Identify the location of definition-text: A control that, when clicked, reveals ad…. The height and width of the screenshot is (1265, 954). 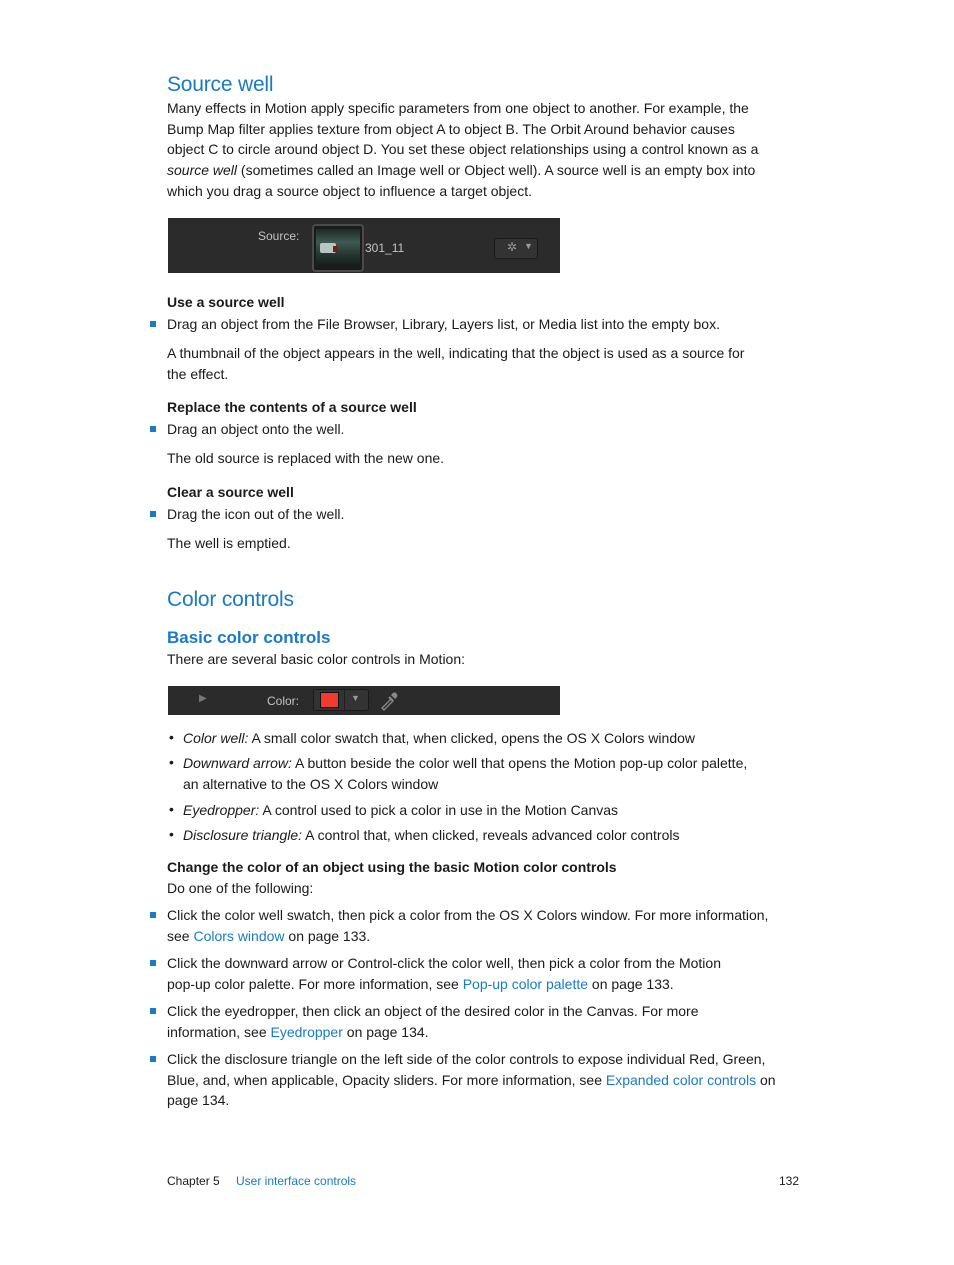
(491, 835).